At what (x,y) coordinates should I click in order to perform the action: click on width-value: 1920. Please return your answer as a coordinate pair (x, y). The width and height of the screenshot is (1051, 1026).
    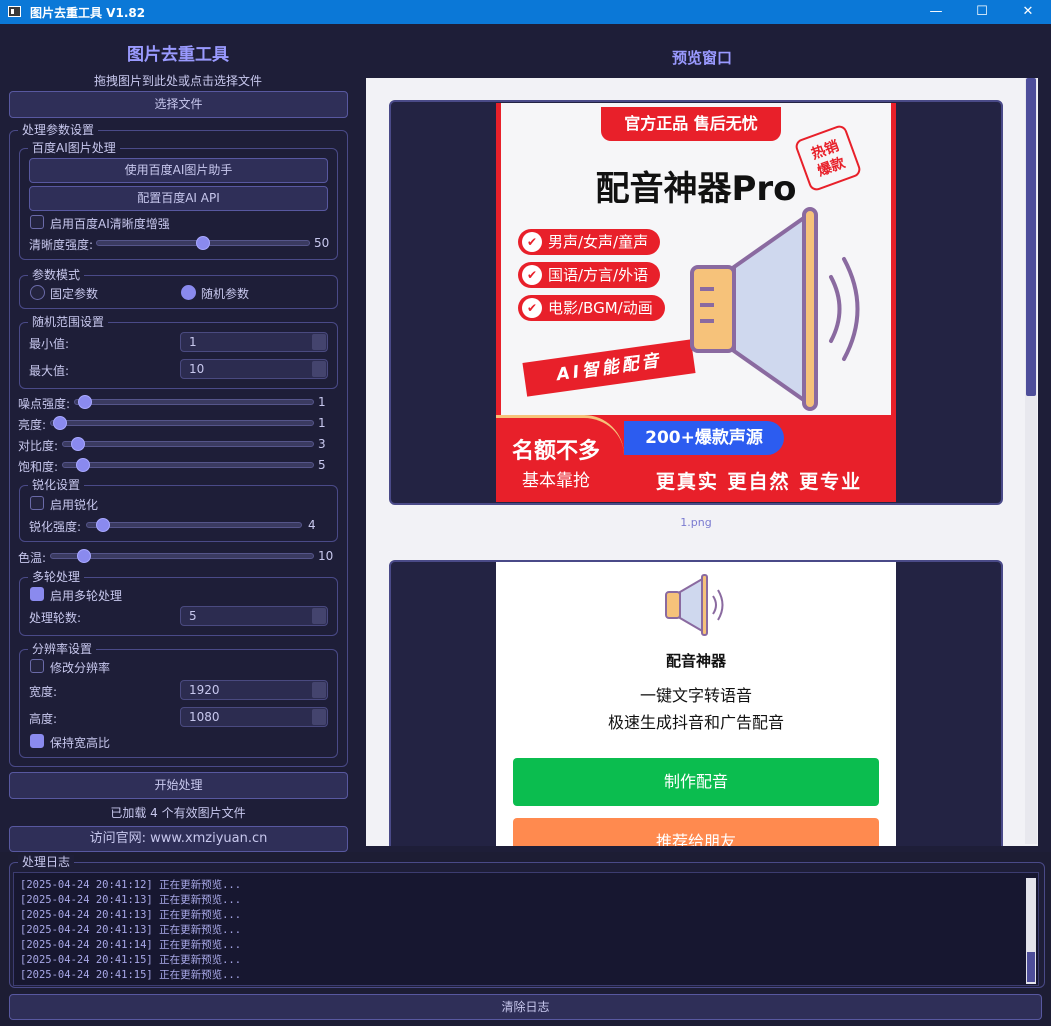
    Looking at the image, I should click on (204, 690).